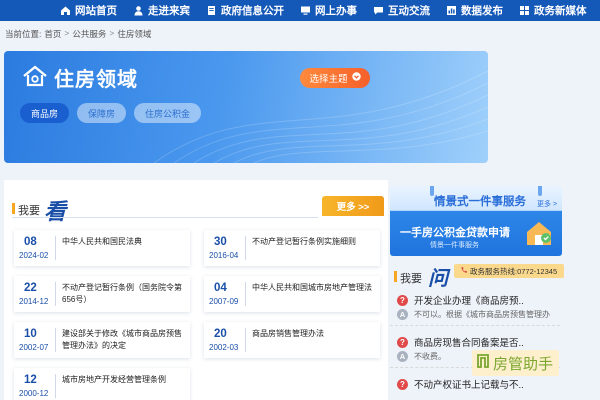  What do you see at coordinates (483, 363) in the screenshot?
I see `watermark-logo-icon` at bounding box center [483, 363].